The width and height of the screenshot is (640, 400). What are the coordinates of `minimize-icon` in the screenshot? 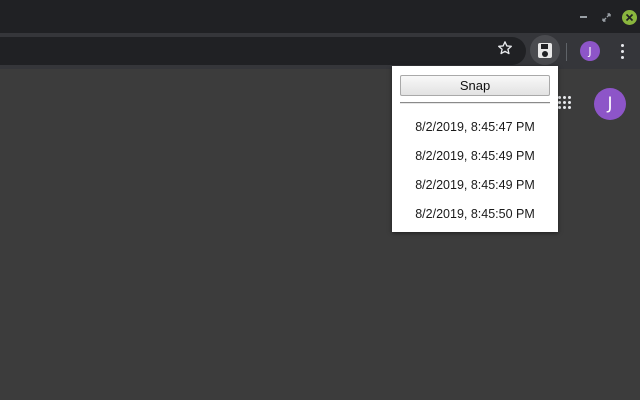 It's located at (583, 17).